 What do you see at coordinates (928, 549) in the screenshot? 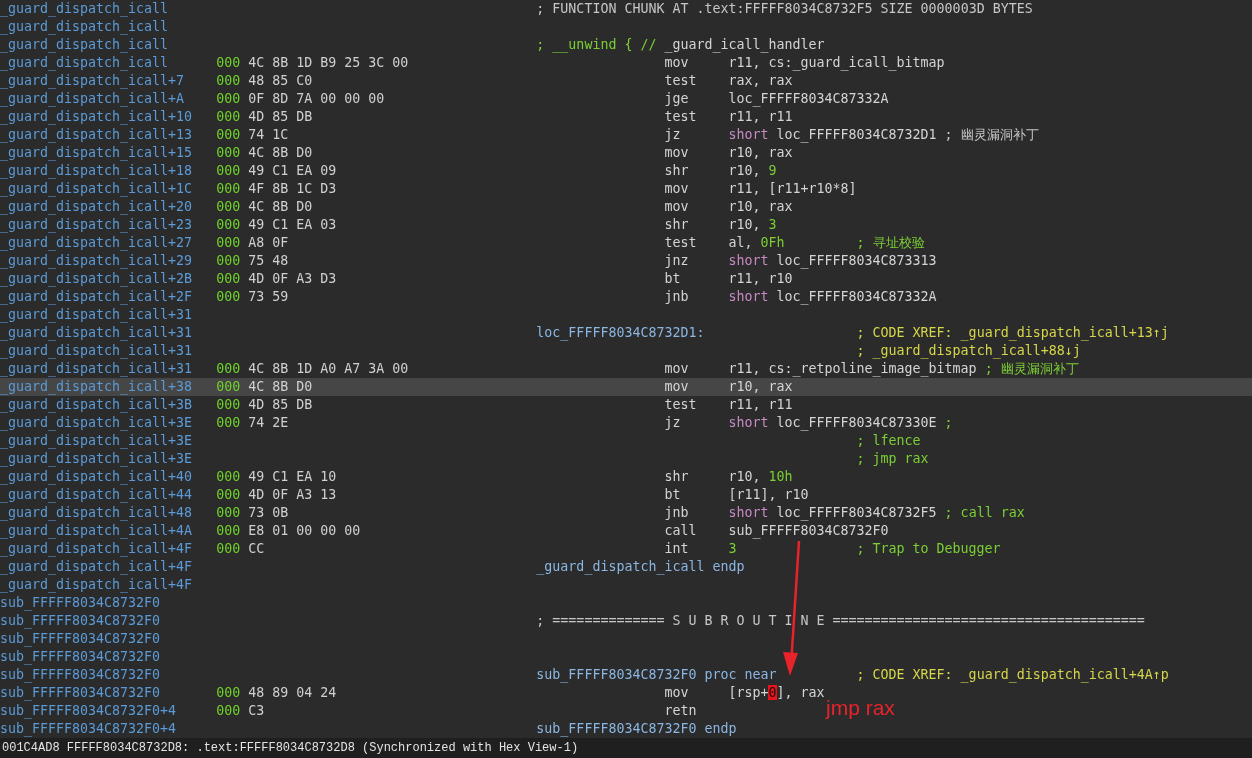
I see `code-comment: ; Trap to Debugger` at bounding box center [928, 549].